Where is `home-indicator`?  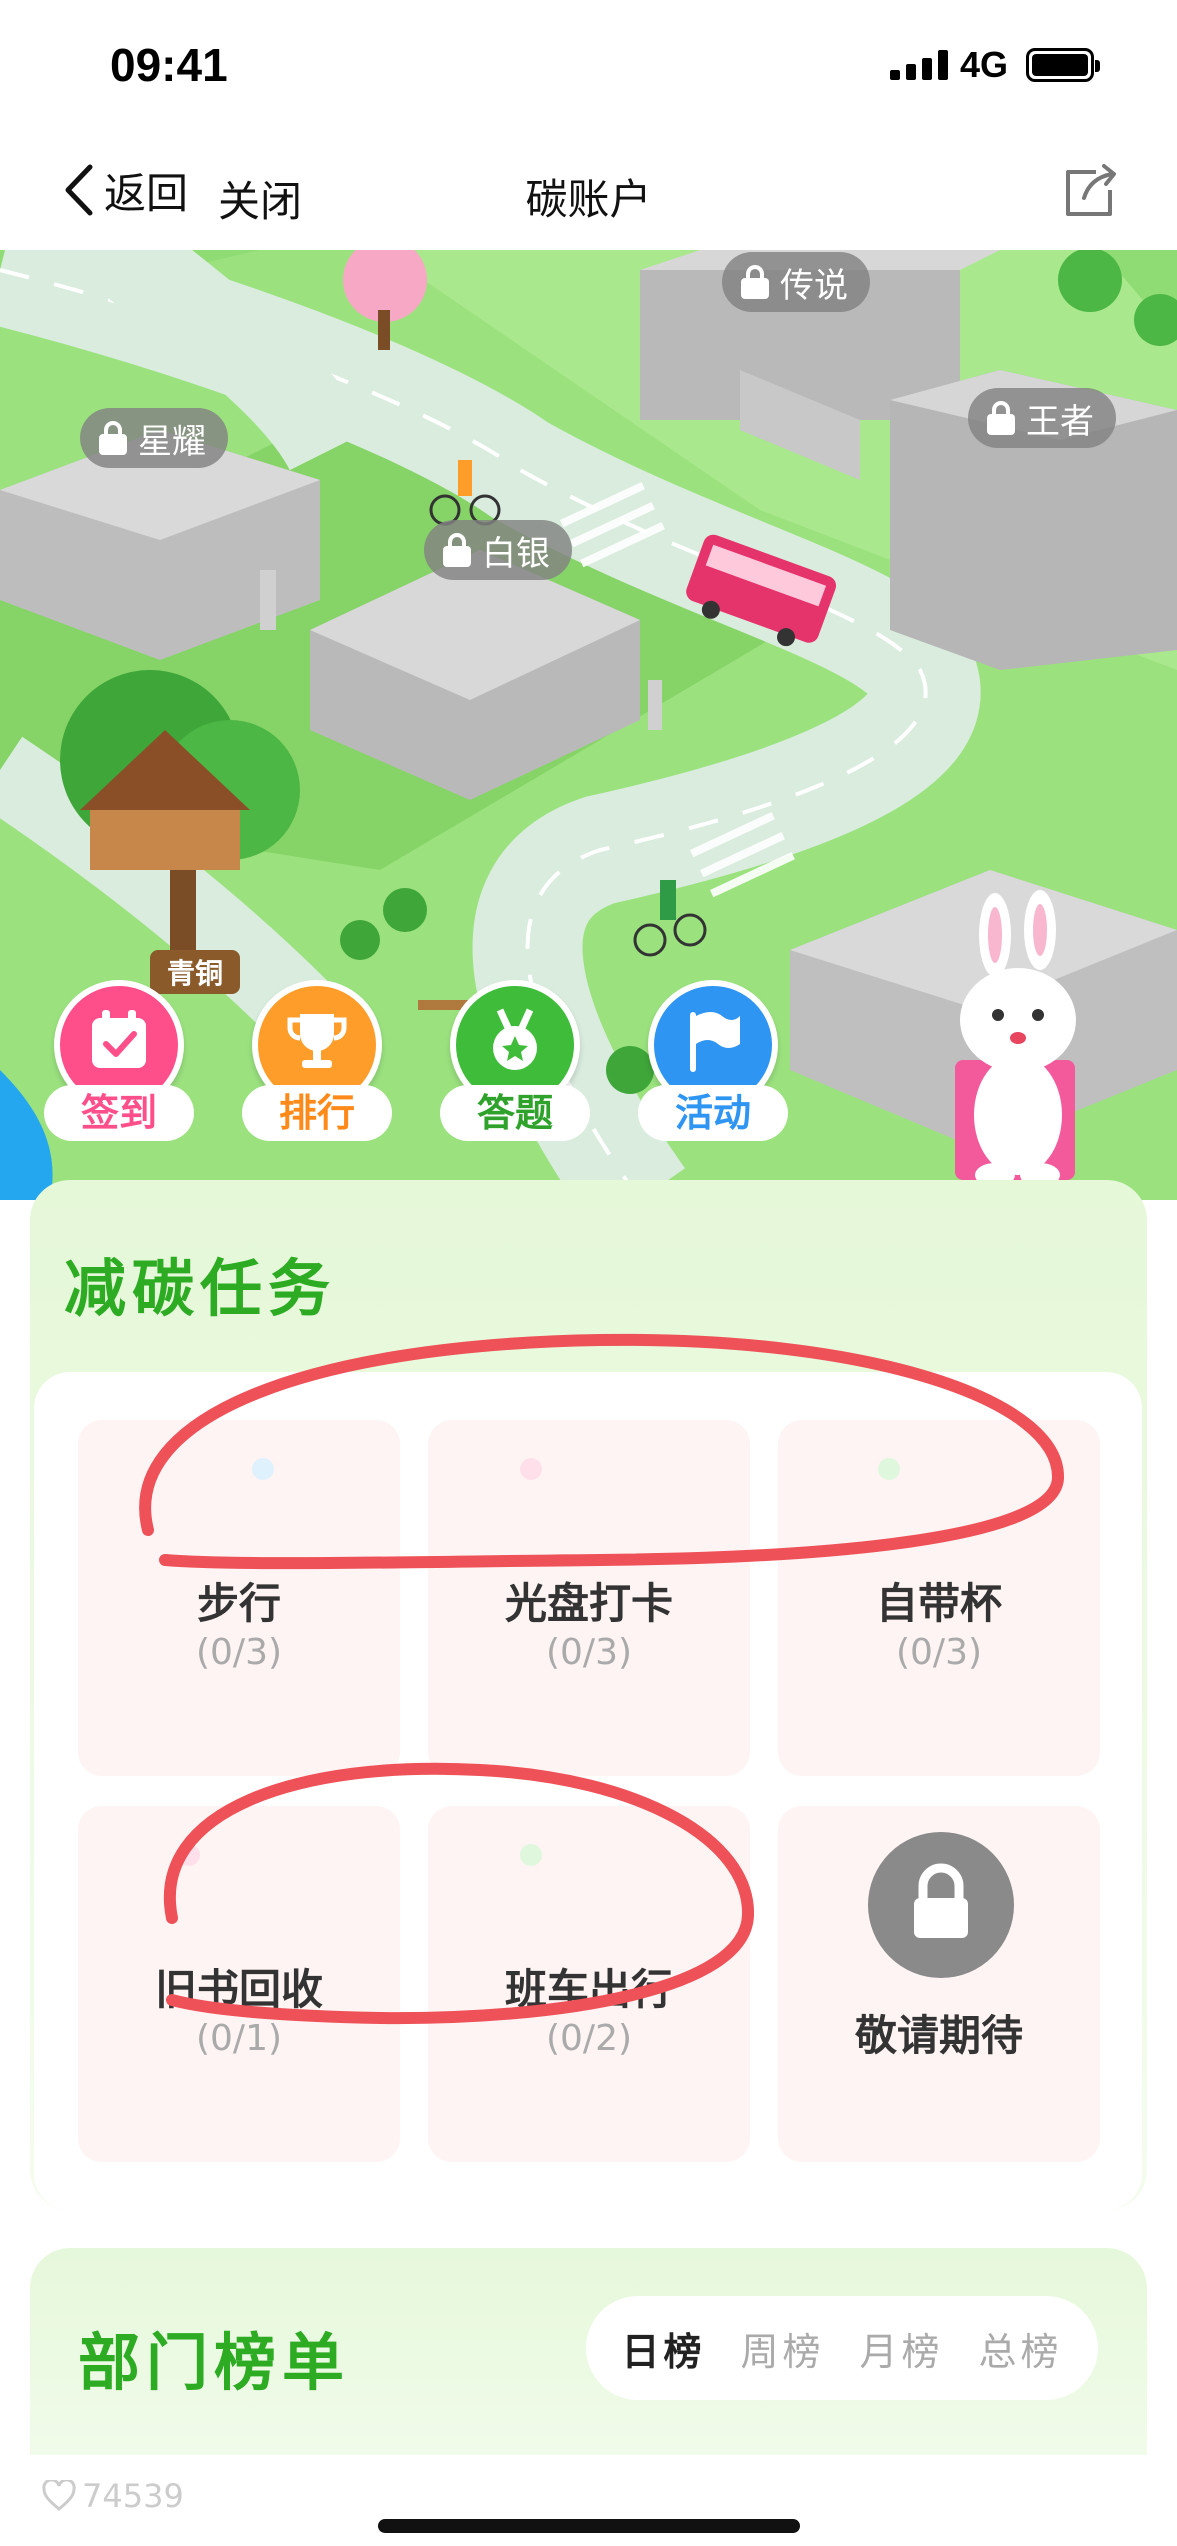
home-indicator is located at coordinates (589, 2526).